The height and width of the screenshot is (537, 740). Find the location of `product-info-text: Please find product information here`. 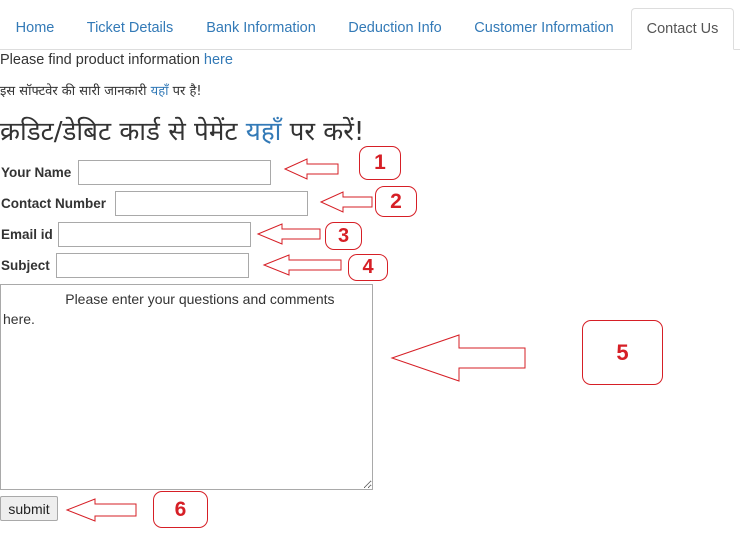

product-info-text: Please find product information here is located at coordinates (116, 60).